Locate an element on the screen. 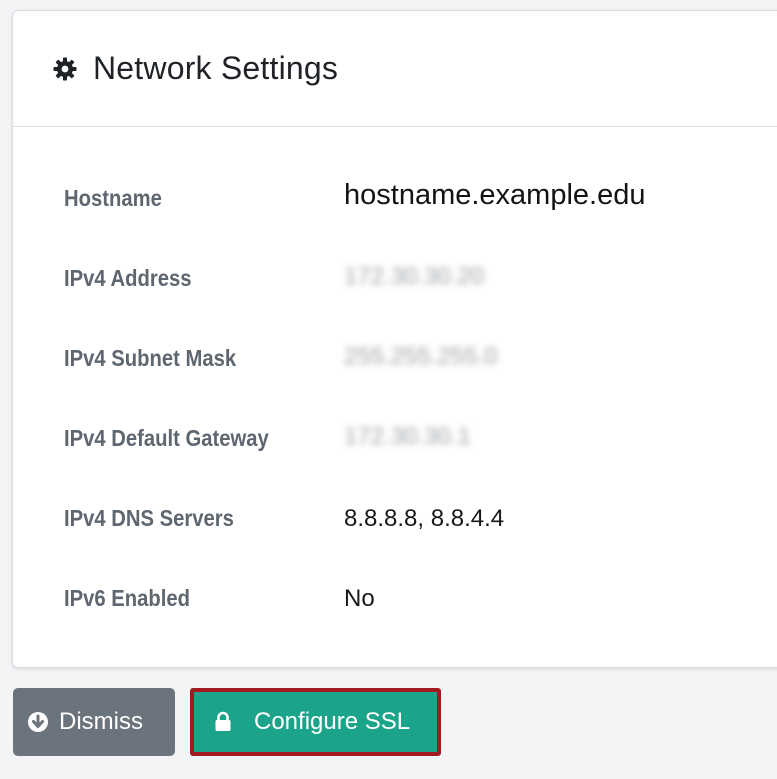 The width and height of the screenshot is (777, 779). setting-value-redacted: 255.255.255.0 is located at coordinates (421, 356).